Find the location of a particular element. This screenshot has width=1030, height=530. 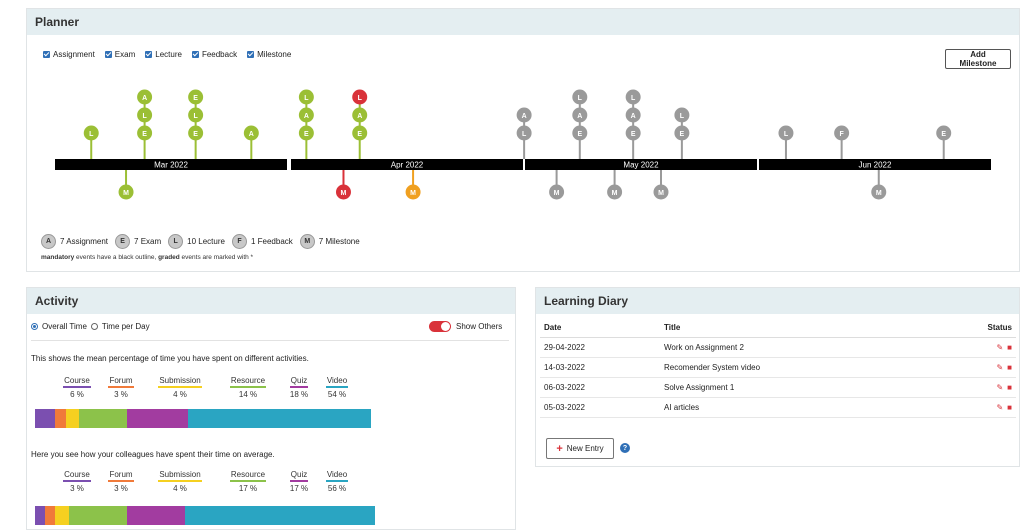

legend-label: 7 Assignment is located at coordinates (84, 241).